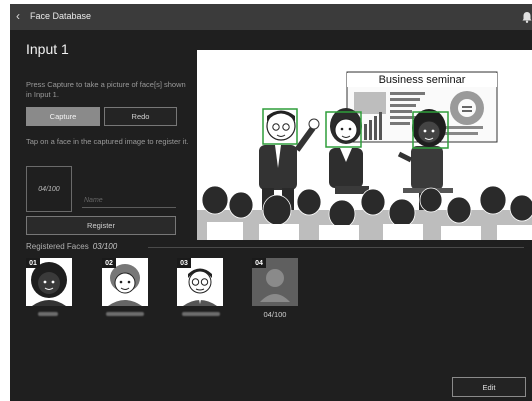  Describe the element at coordinates (527, 17) in the screenshot. I see `bell-icon` at that location.